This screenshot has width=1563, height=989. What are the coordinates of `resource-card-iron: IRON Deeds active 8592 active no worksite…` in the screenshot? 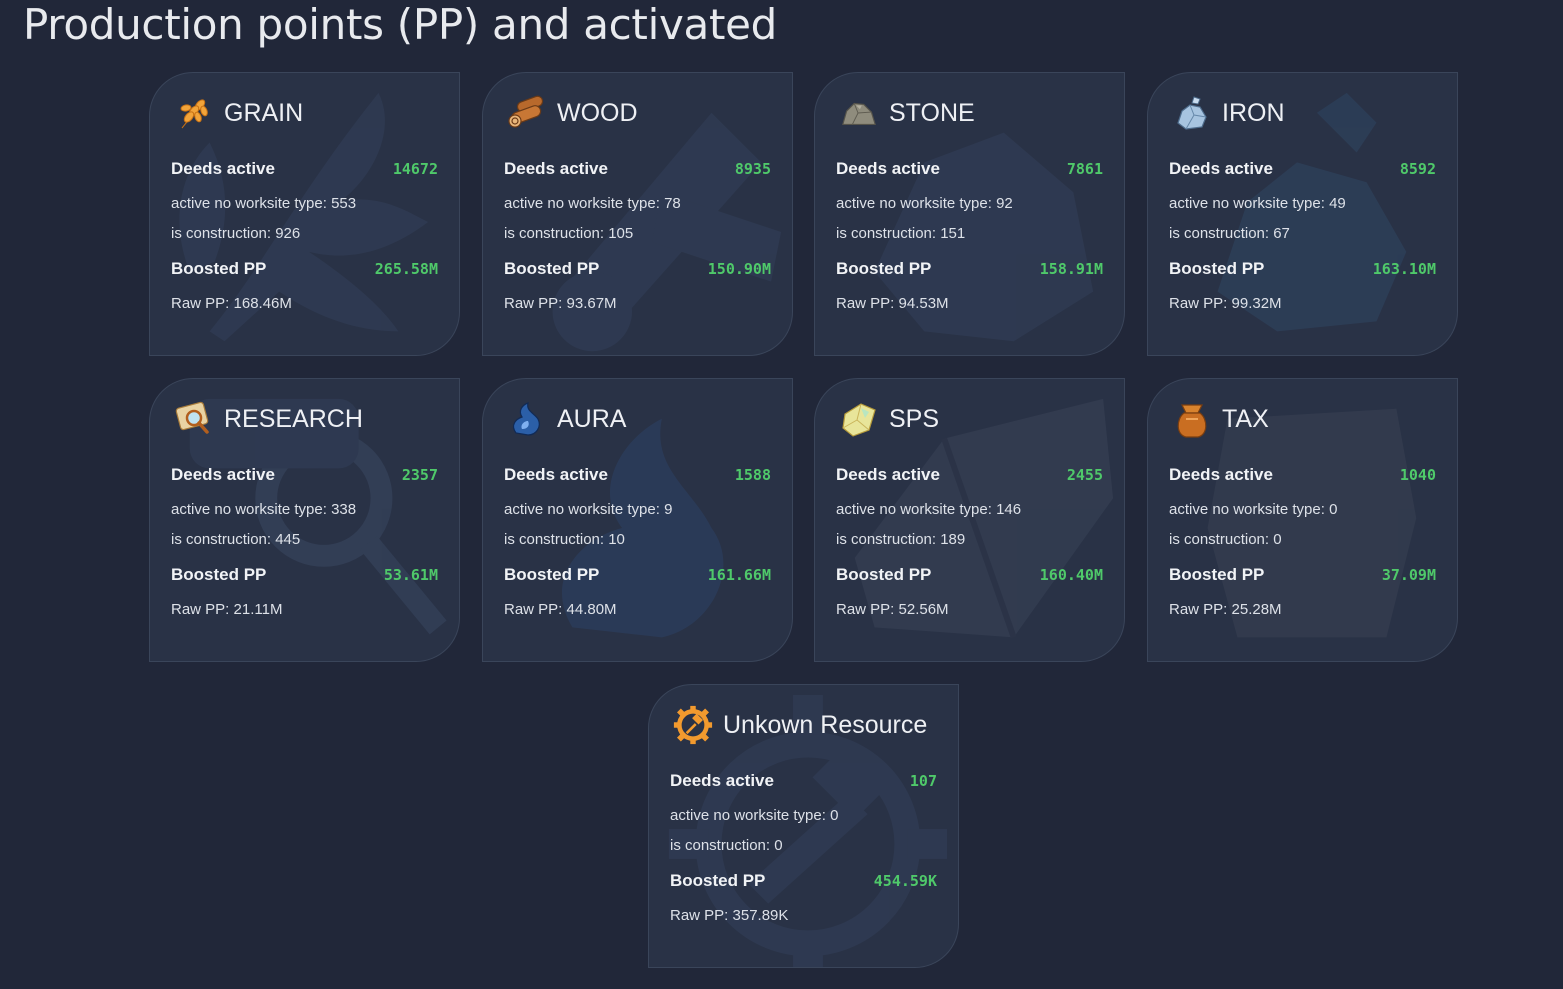 It's located at (1302, 214).